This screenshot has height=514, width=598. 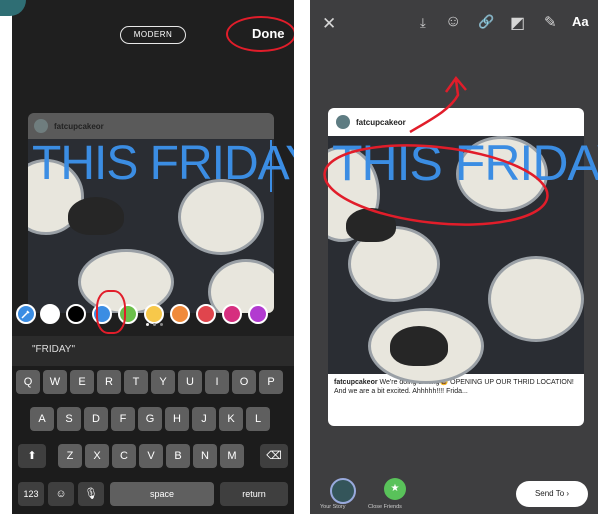 What do you see at coordinates (343, 491) in the screenshot?
I see `your-story-button` at bounding box center [343, 491].